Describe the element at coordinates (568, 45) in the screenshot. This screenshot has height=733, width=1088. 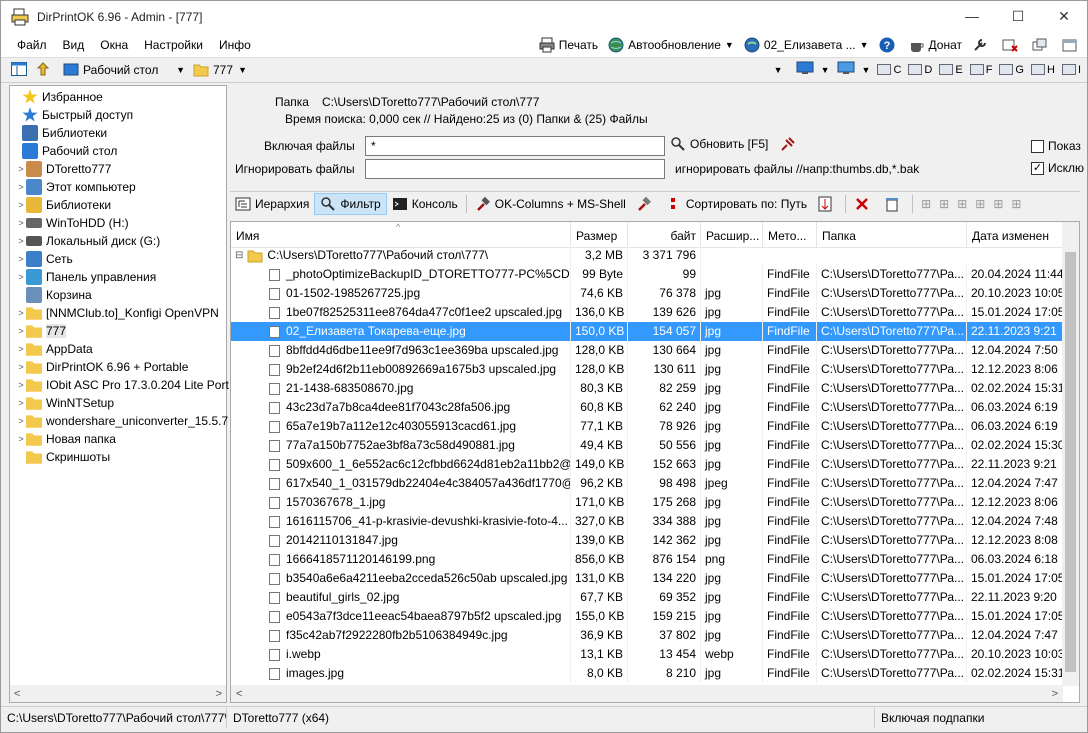
I see `print-button: Печать` at that location.